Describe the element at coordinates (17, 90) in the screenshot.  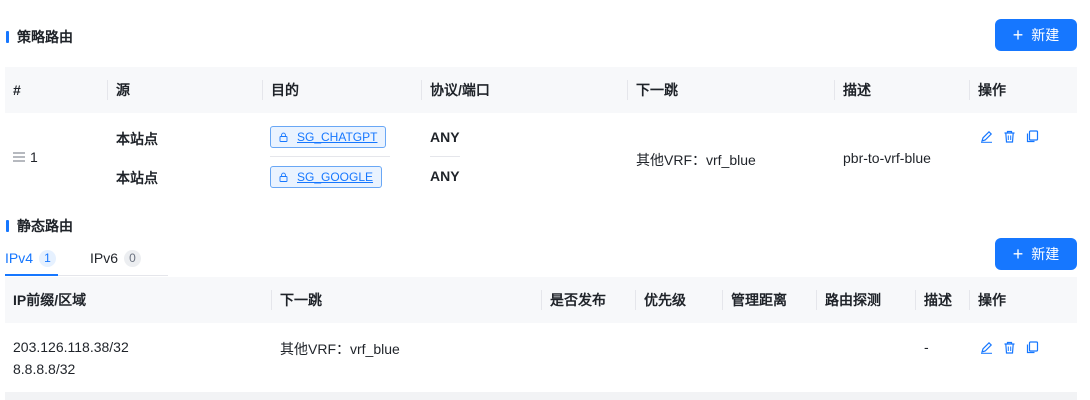
I see `col-header-index: #` at that location.